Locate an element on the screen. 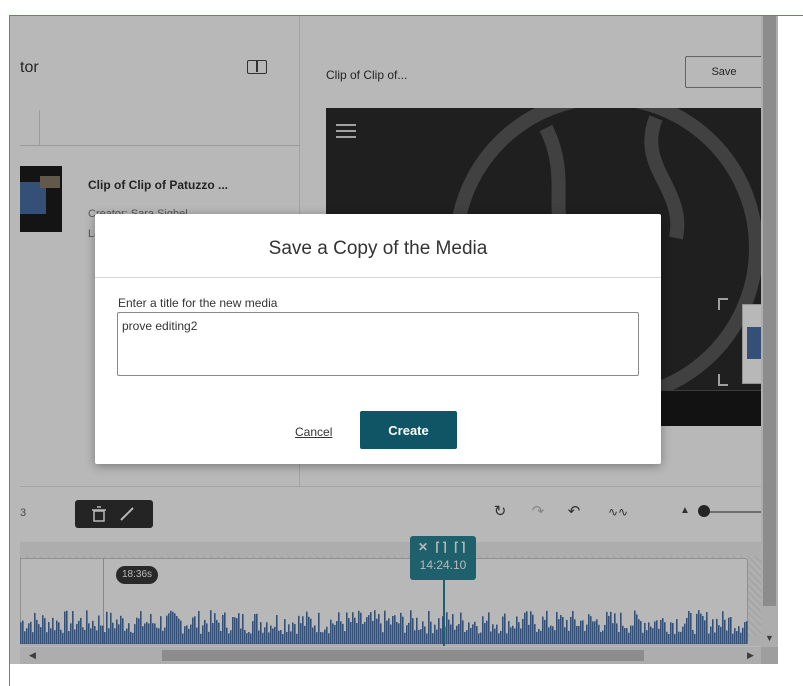 The width and height of the screenshot is (803, 686). cancel-button: Cancel is located at coordinates (313, 432).